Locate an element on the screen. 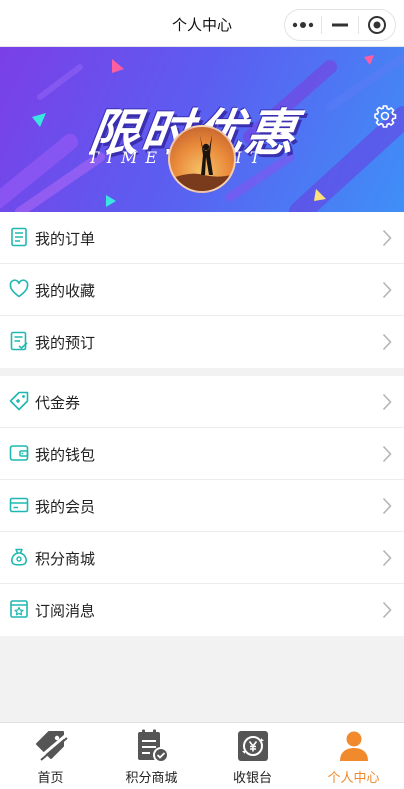 This screenshot has width=404, height=789. menu-label: 我的订单 is located at coordinates (65, 239).